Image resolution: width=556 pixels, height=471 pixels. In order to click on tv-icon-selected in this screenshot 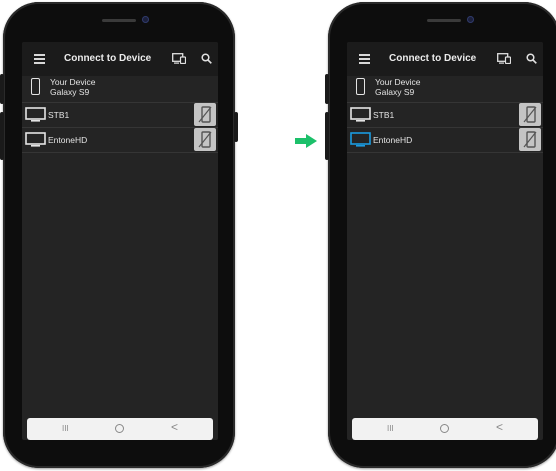, I will do `click(360, 139)`.